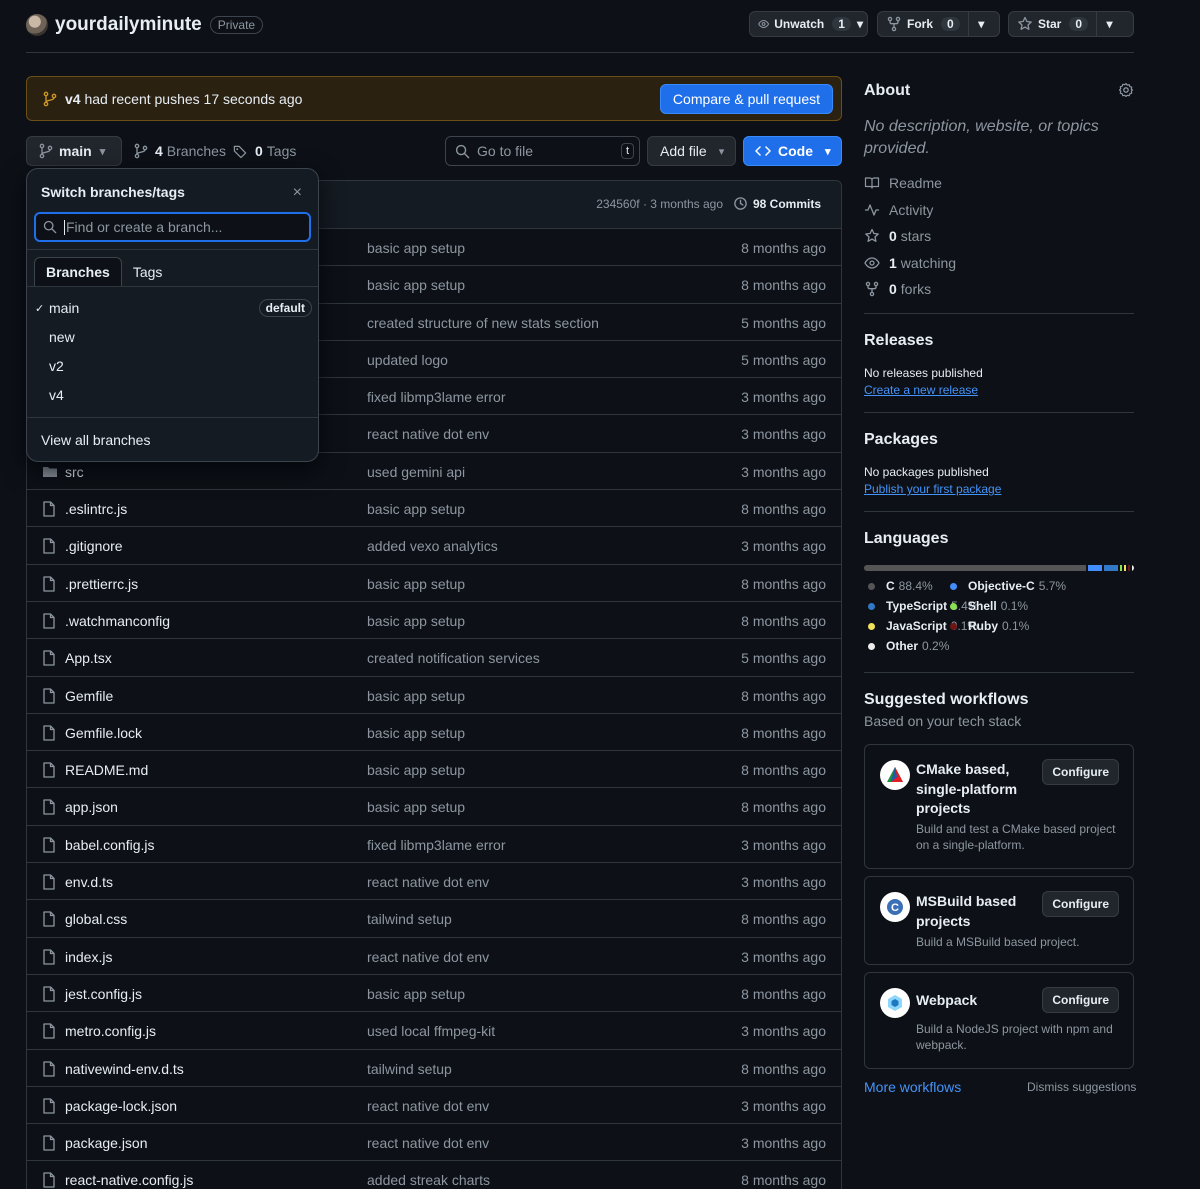  I want to click on table-row: app.json basic app setup 8 months ago, so click(434, 807).